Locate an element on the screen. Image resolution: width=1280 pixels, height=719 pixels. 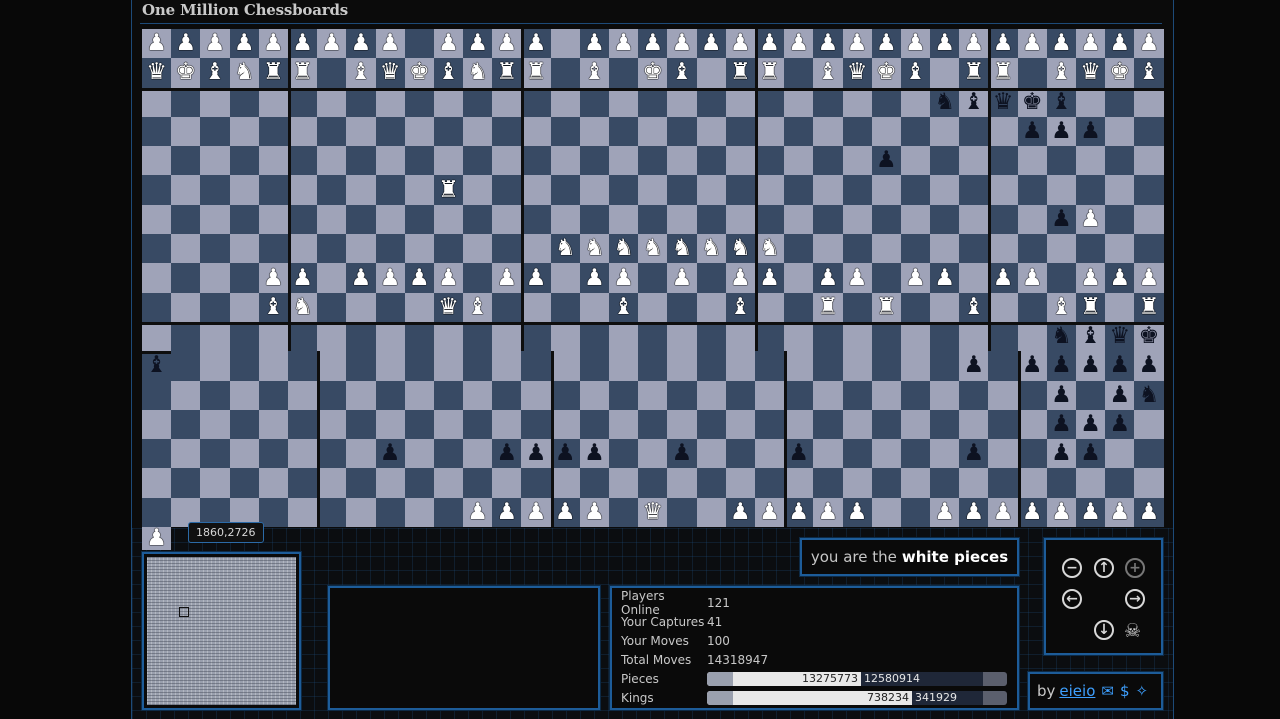
skull-icon: ☠ is located at coordinates (1132, 631).